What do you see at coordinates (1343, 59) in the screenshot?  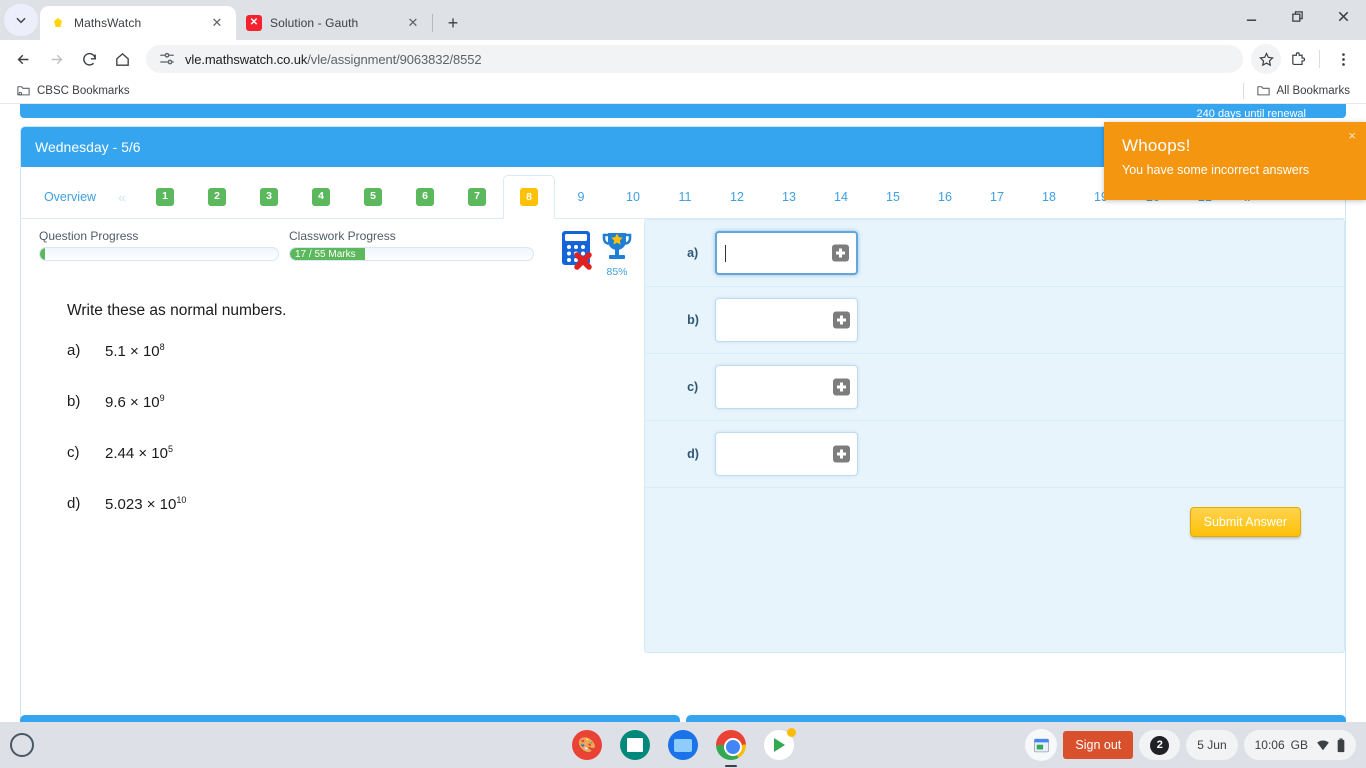 I see `chrome-menu-icon` at bounding box center [1343, 59].